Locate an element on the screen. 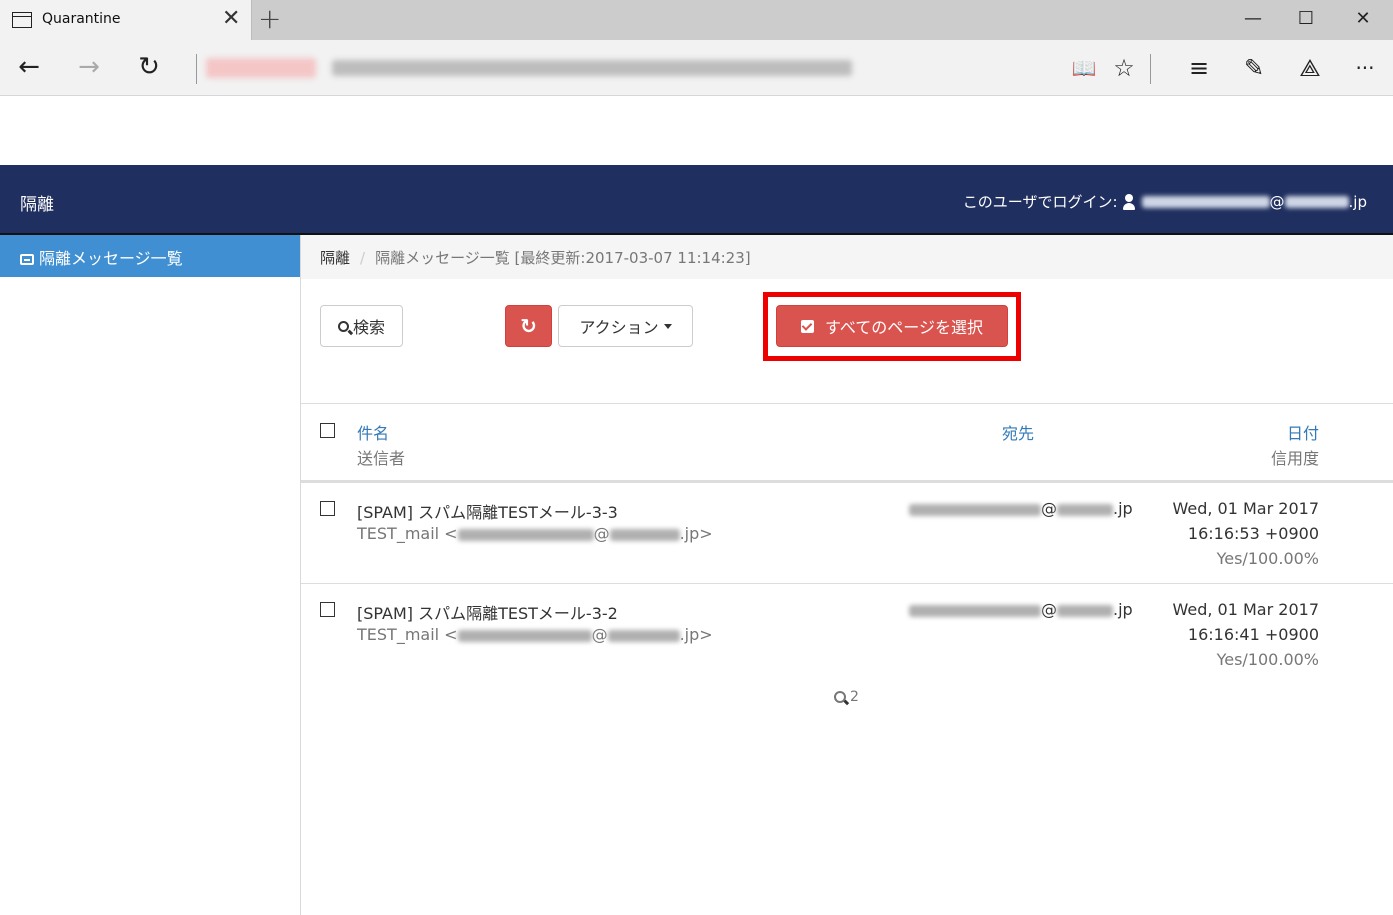 The image size is (1393, 915). back-button: ← is located at coordinates (29, 67).